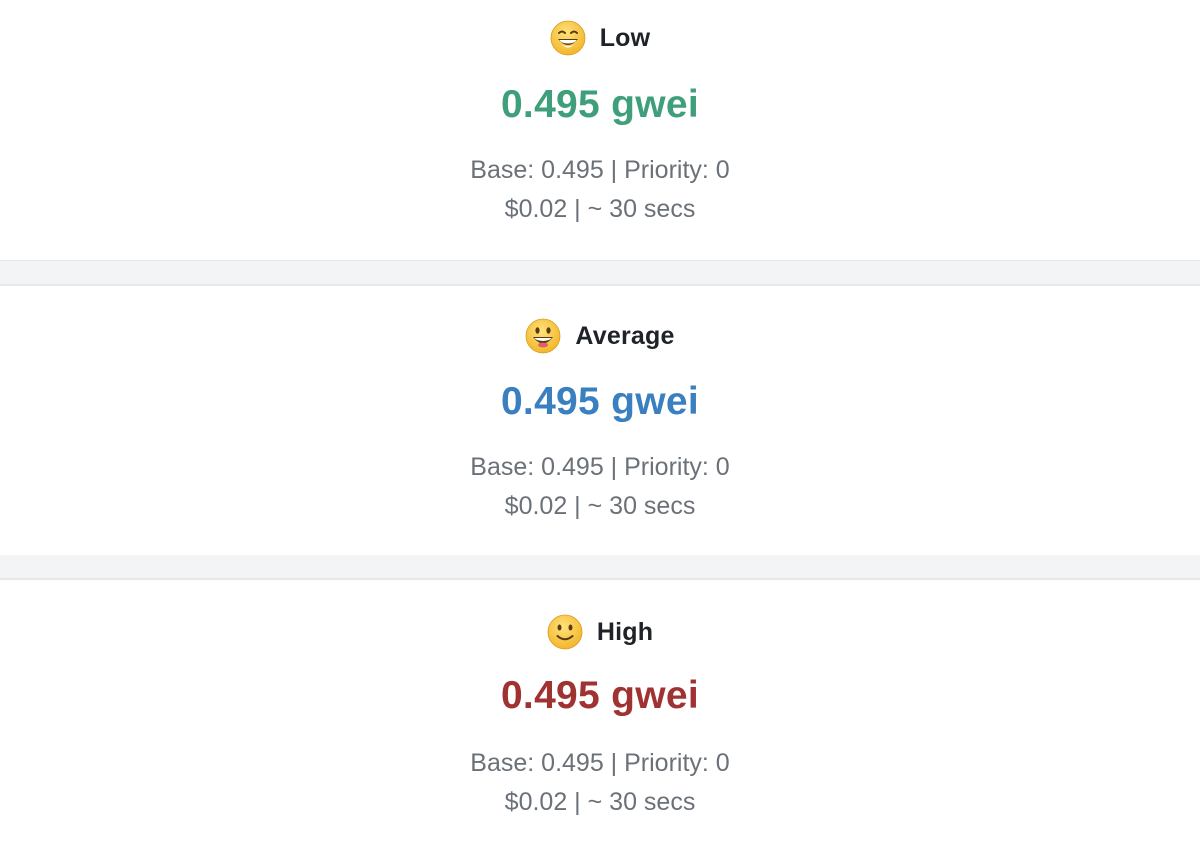 Image resolution: width=1200 pixels, height=845 pixels. Describe the element at coordinates (625, 631) in the screenshot. I see `level-label: High` at that location.